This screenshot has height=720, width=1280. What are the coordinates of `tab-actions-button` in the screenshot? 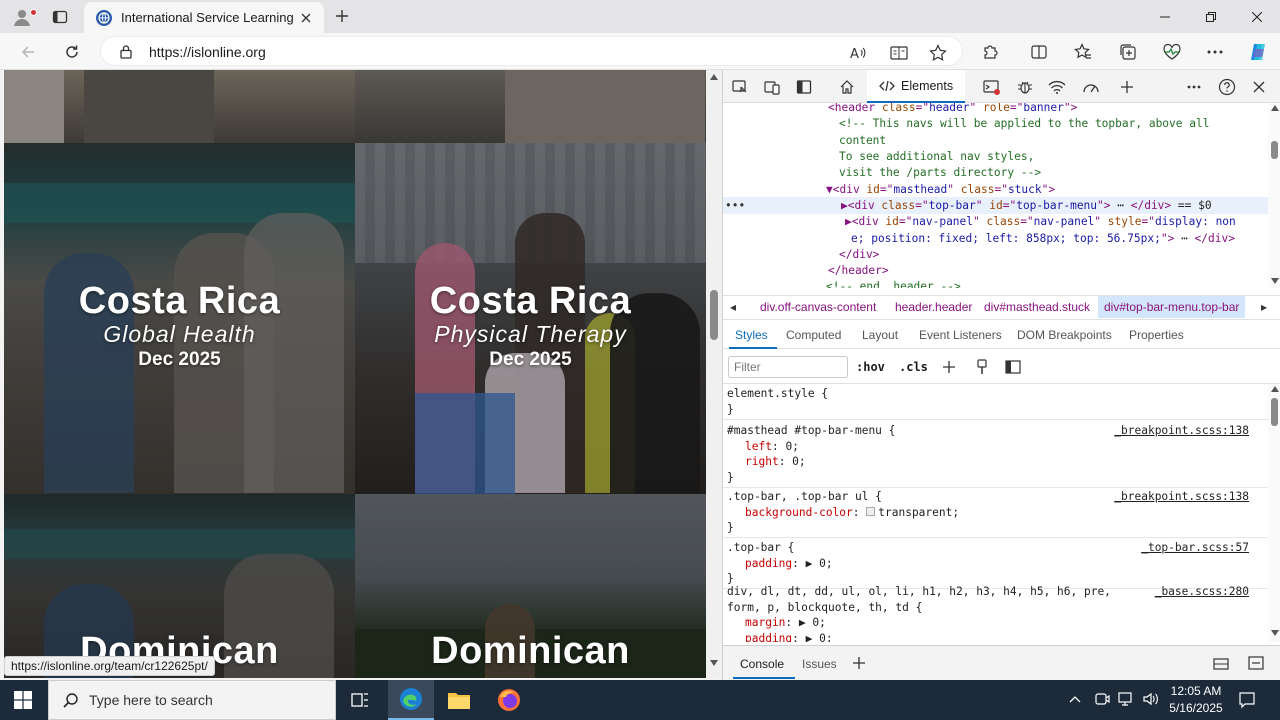 It's located at (60, 17).